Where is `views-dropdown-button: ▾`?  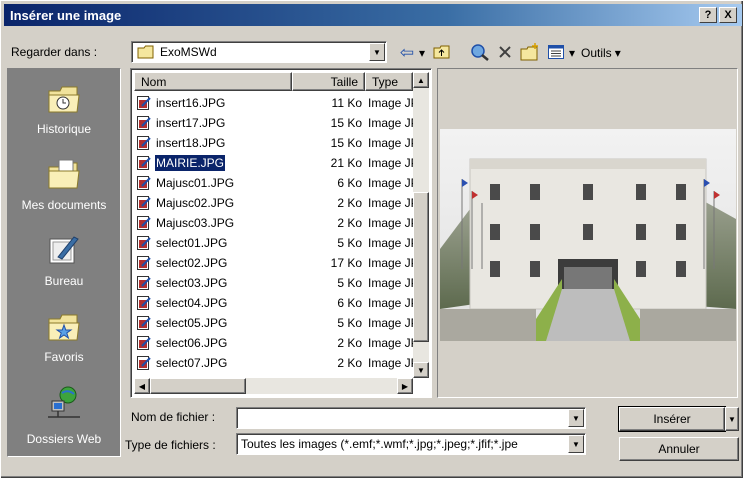
views-dropdown-button: ▾ is located at coordinates (572, 53).